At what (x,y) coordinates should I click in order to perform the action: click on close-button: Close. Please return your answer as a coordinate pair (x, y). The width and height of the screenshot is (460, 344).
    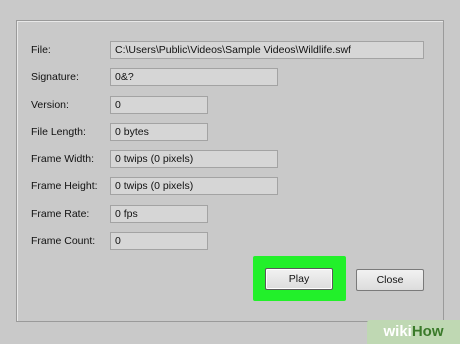
    Looking at the image, I should click on (390, 280).